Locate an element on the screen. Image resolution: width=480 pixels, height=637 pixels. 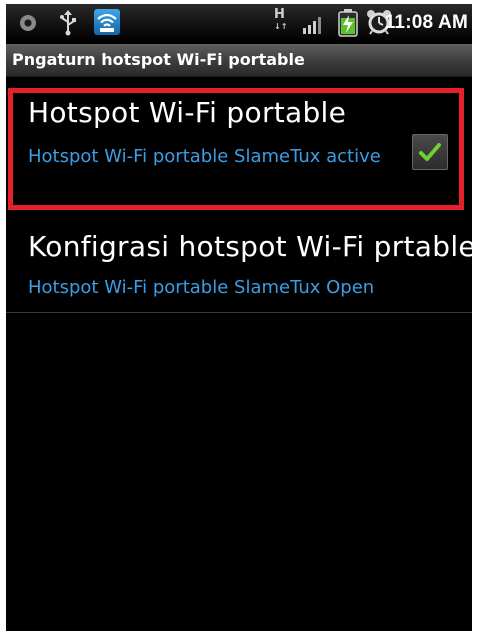
hotspot-toggle-summary: Hotspot Wi-Fi portable SlameTux active is located at coordinates (204, 156).